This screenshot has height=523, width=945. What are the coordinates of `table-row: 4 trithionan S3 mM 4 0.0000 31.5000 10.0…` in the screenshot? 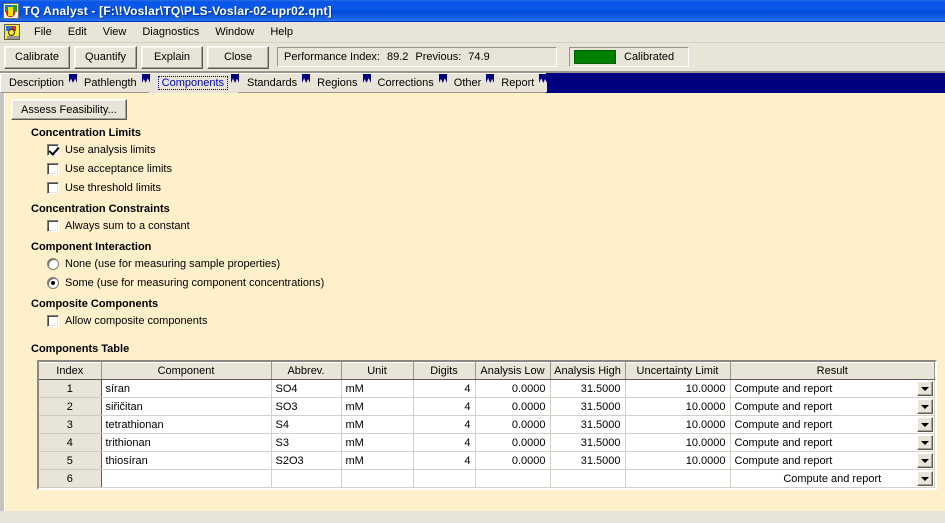 It's located at (487, 442).